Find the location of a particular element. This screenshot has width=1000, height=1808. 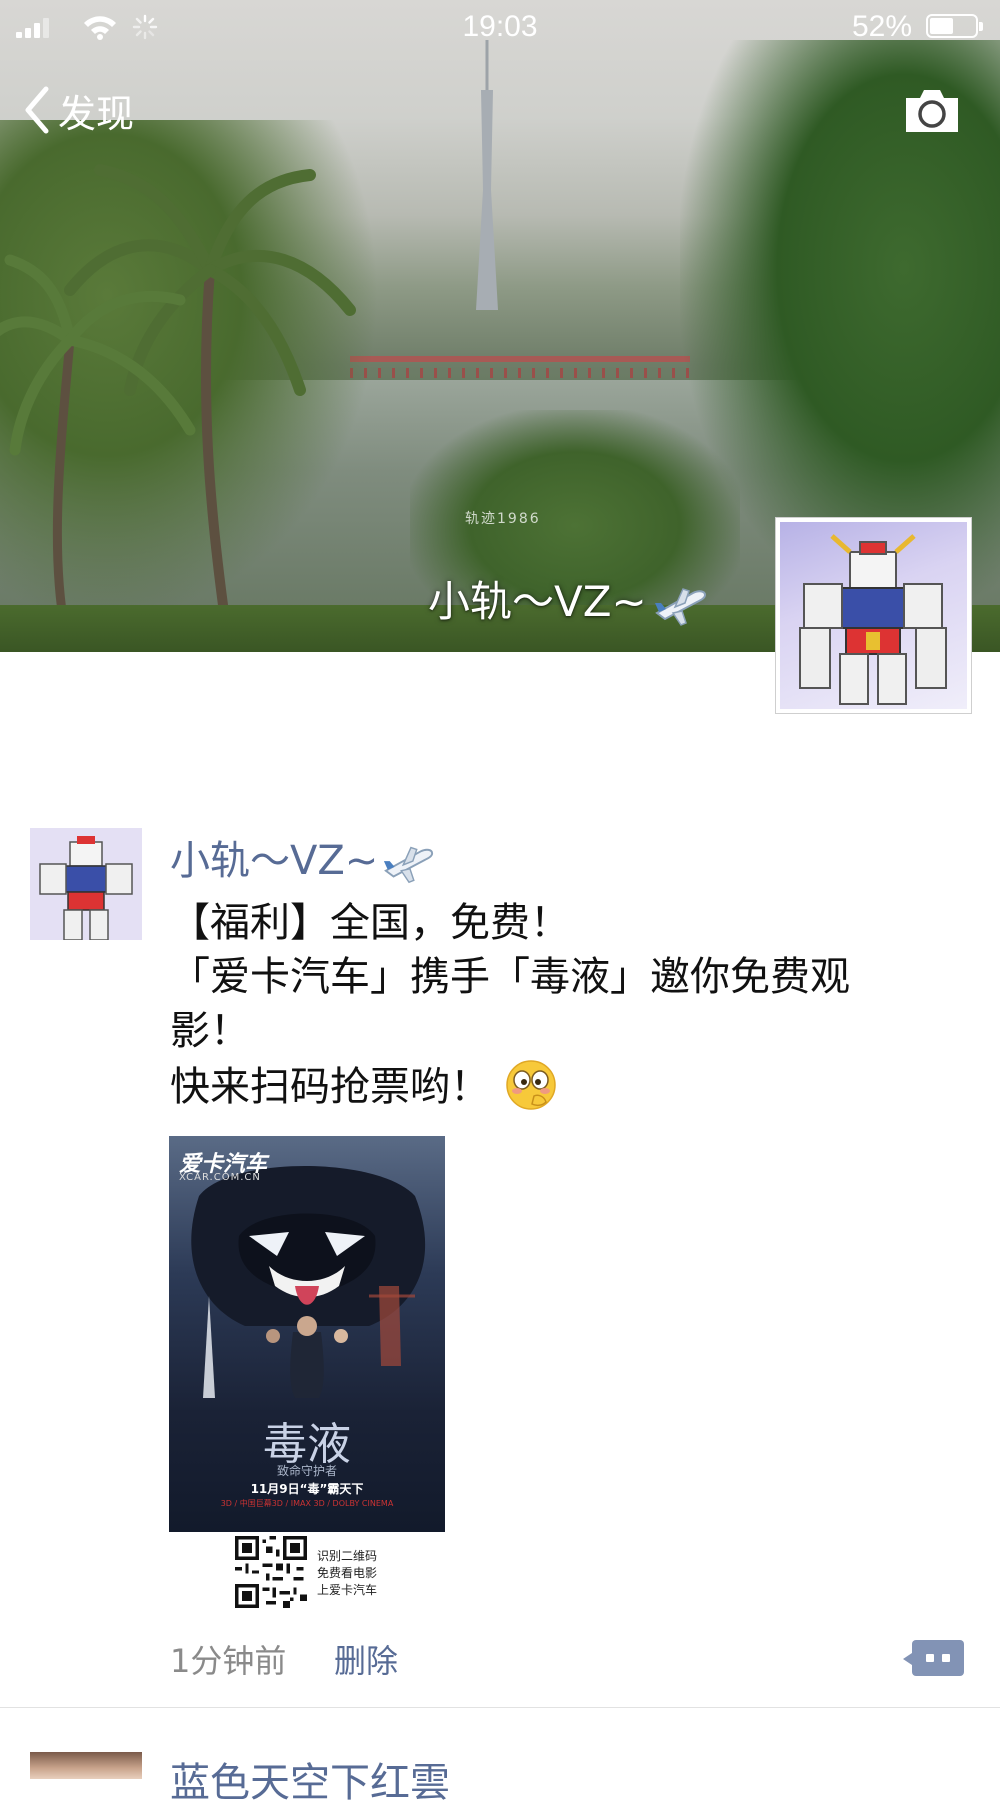

post-text: 【福利】全国，免费！ 「爱卡汽车」携手「毒液」邀你免费观 影！ 快来扫码抢票哟！ is located at coordinates (550, 1005).